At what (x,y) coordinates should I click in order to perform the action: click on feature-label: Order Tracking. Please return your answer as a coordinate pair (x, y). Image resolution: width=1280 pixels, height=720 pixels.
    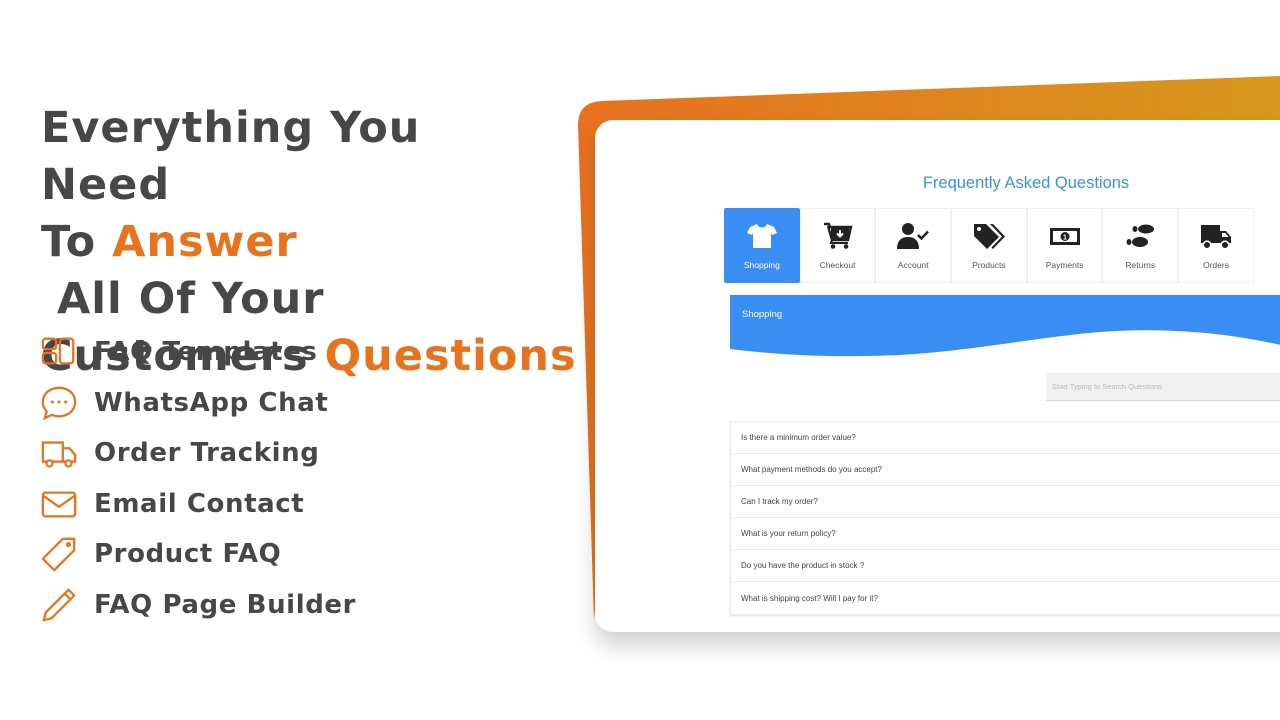
    Looking at the image, I should click on (207, 453).